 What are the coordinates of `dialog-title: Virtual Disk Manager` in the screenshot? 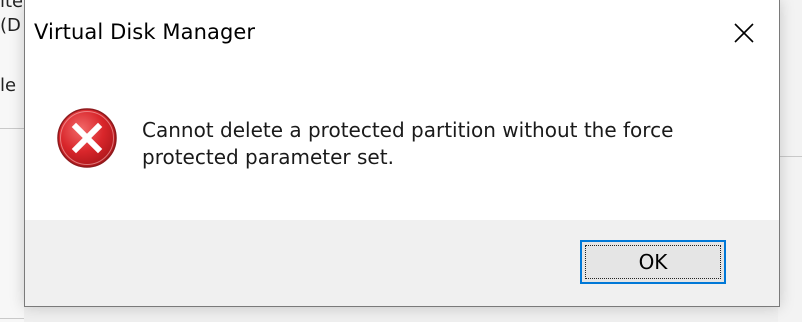 It's located at (145, 32).